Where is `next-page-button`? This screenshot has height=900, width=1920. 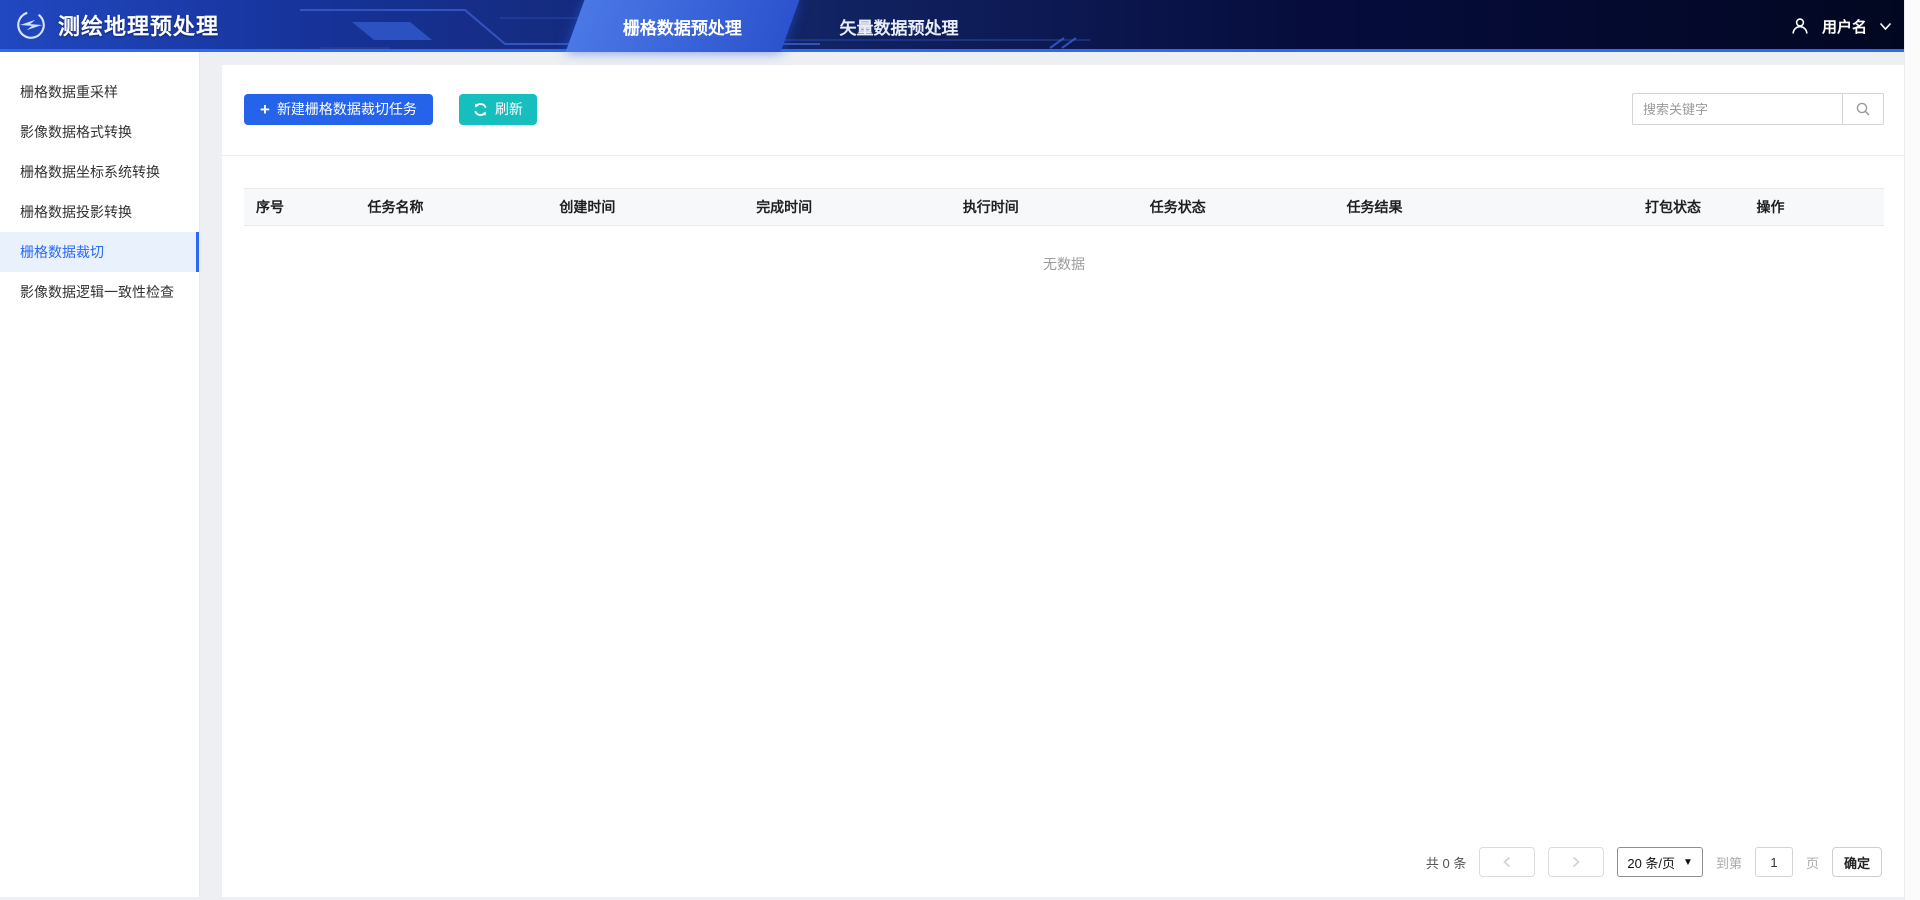 next-page-button is located at coordinates (1576, 862).